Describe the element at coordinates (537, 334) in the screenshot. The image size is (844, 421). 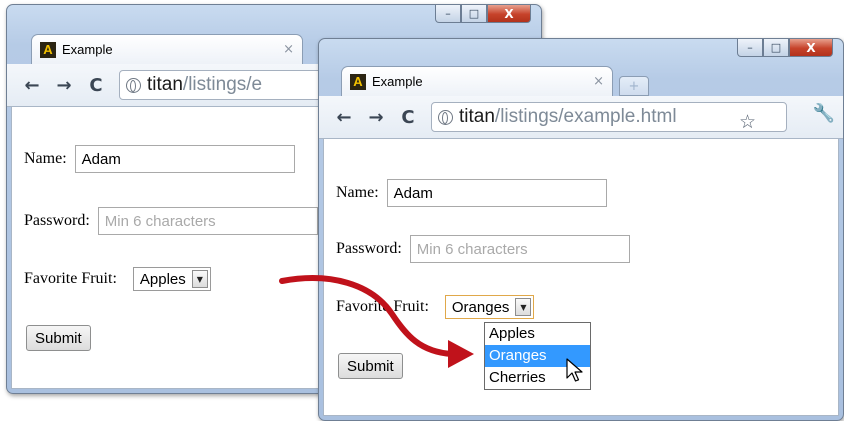
I see `option-apples: Apples` at that location.